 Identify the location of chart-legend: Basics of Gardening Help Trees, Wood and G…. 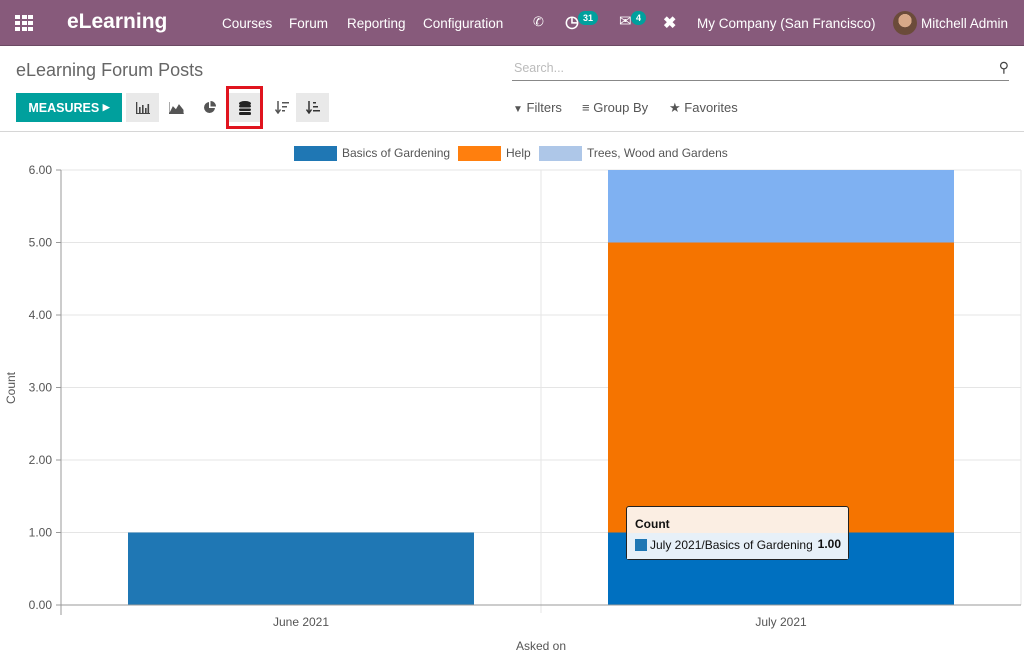
(511, 153).